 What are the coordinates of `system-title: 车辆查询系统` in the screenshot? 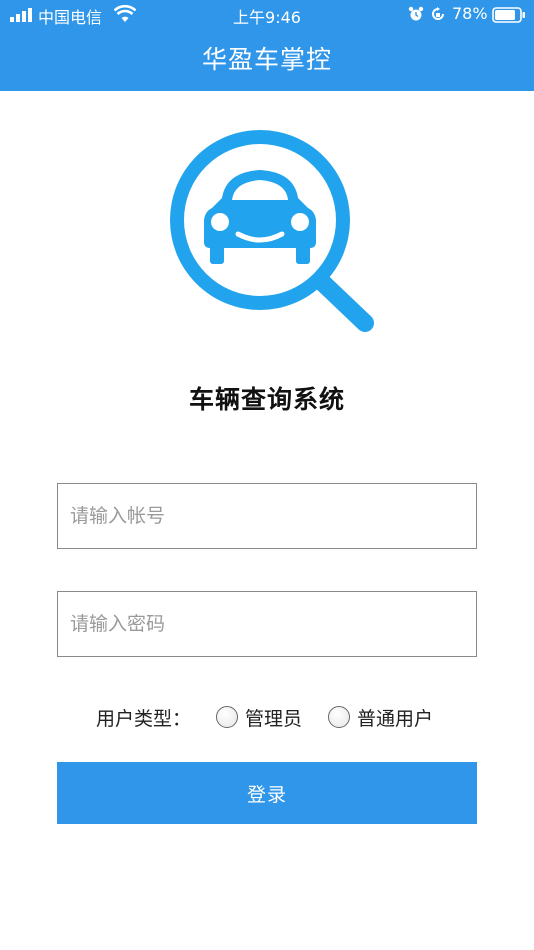 It's located at (266, 399).